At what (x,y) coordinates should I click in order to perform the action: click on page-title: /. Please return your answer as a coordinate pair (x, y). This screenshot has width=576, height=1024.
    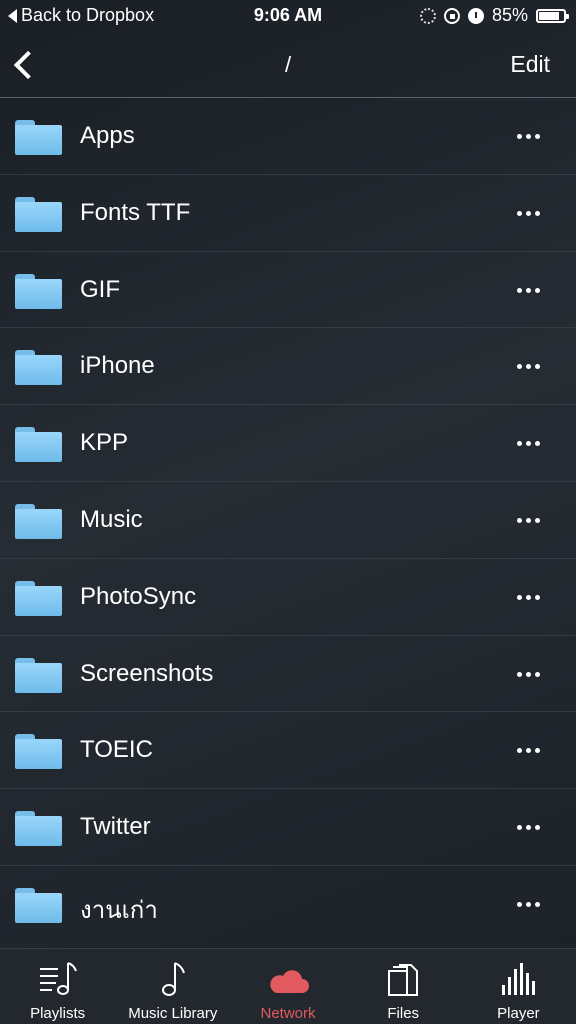
    Looking at the image, I should click on (288, 64).